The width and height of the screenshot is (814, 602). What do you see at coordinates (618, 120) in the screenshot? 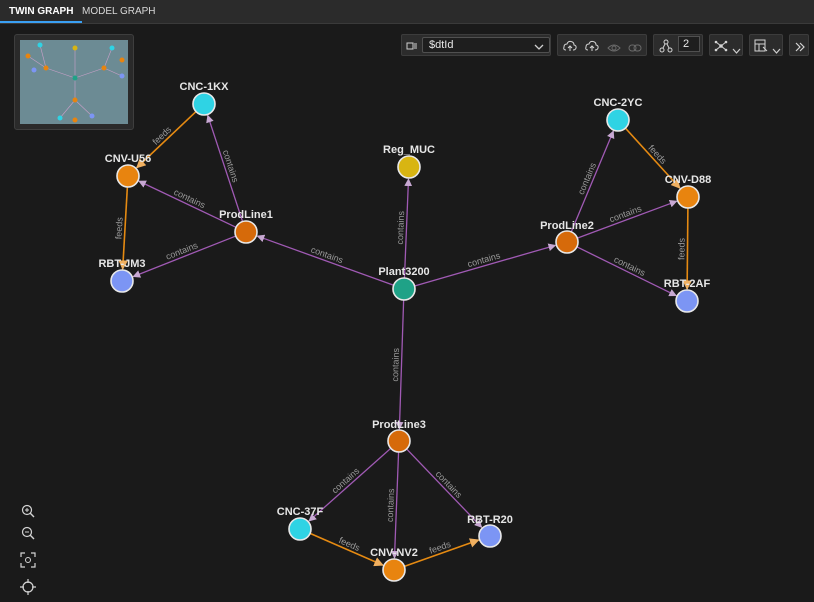
I see `node-CNC-2YC` at bounding box center [618, 120].